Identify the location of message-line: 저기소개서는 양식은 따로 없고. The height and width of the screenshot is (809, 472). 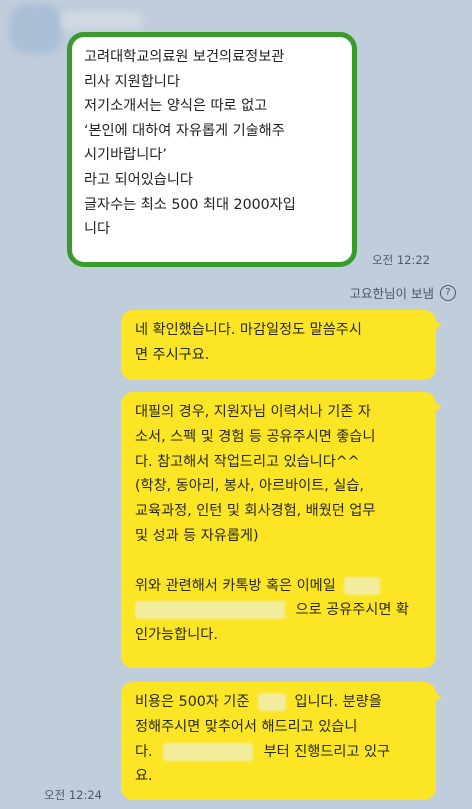
(176, 106).